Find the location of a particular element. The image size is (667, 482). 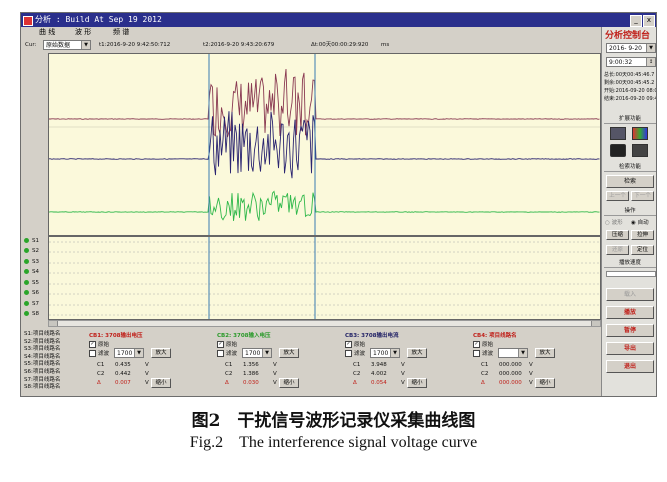

menu-waveform: 波 形 is located at coordinates (83, 32).